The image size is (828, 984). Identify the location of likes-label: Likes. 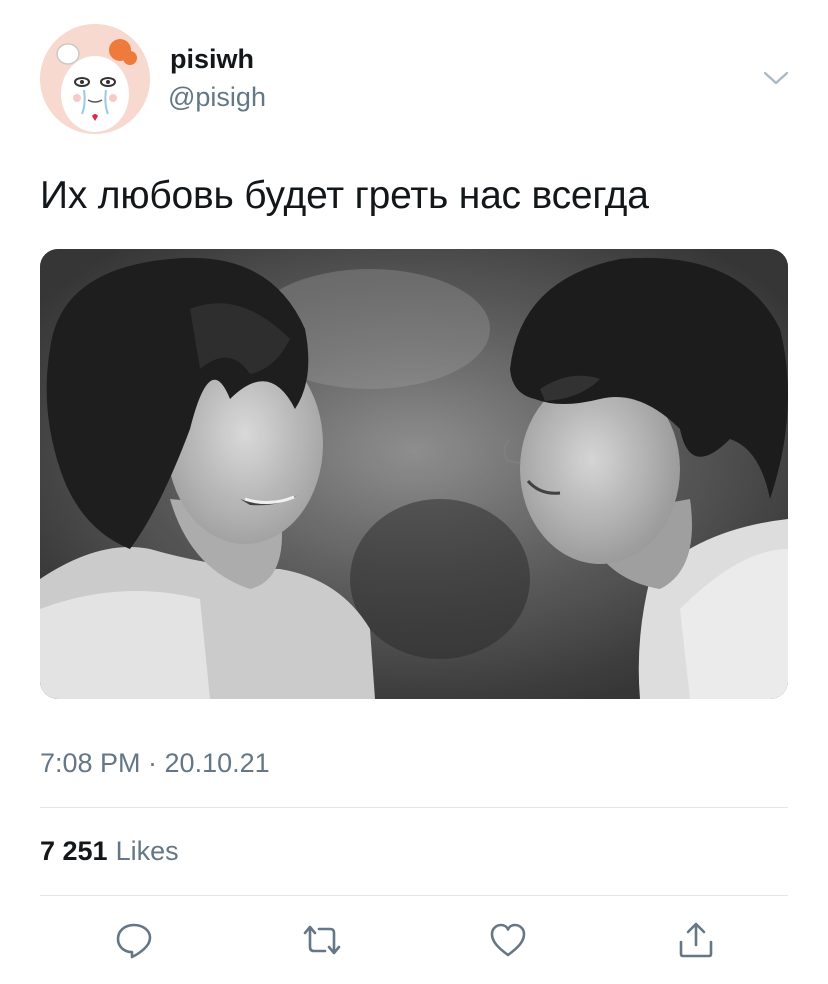
(147, 851).